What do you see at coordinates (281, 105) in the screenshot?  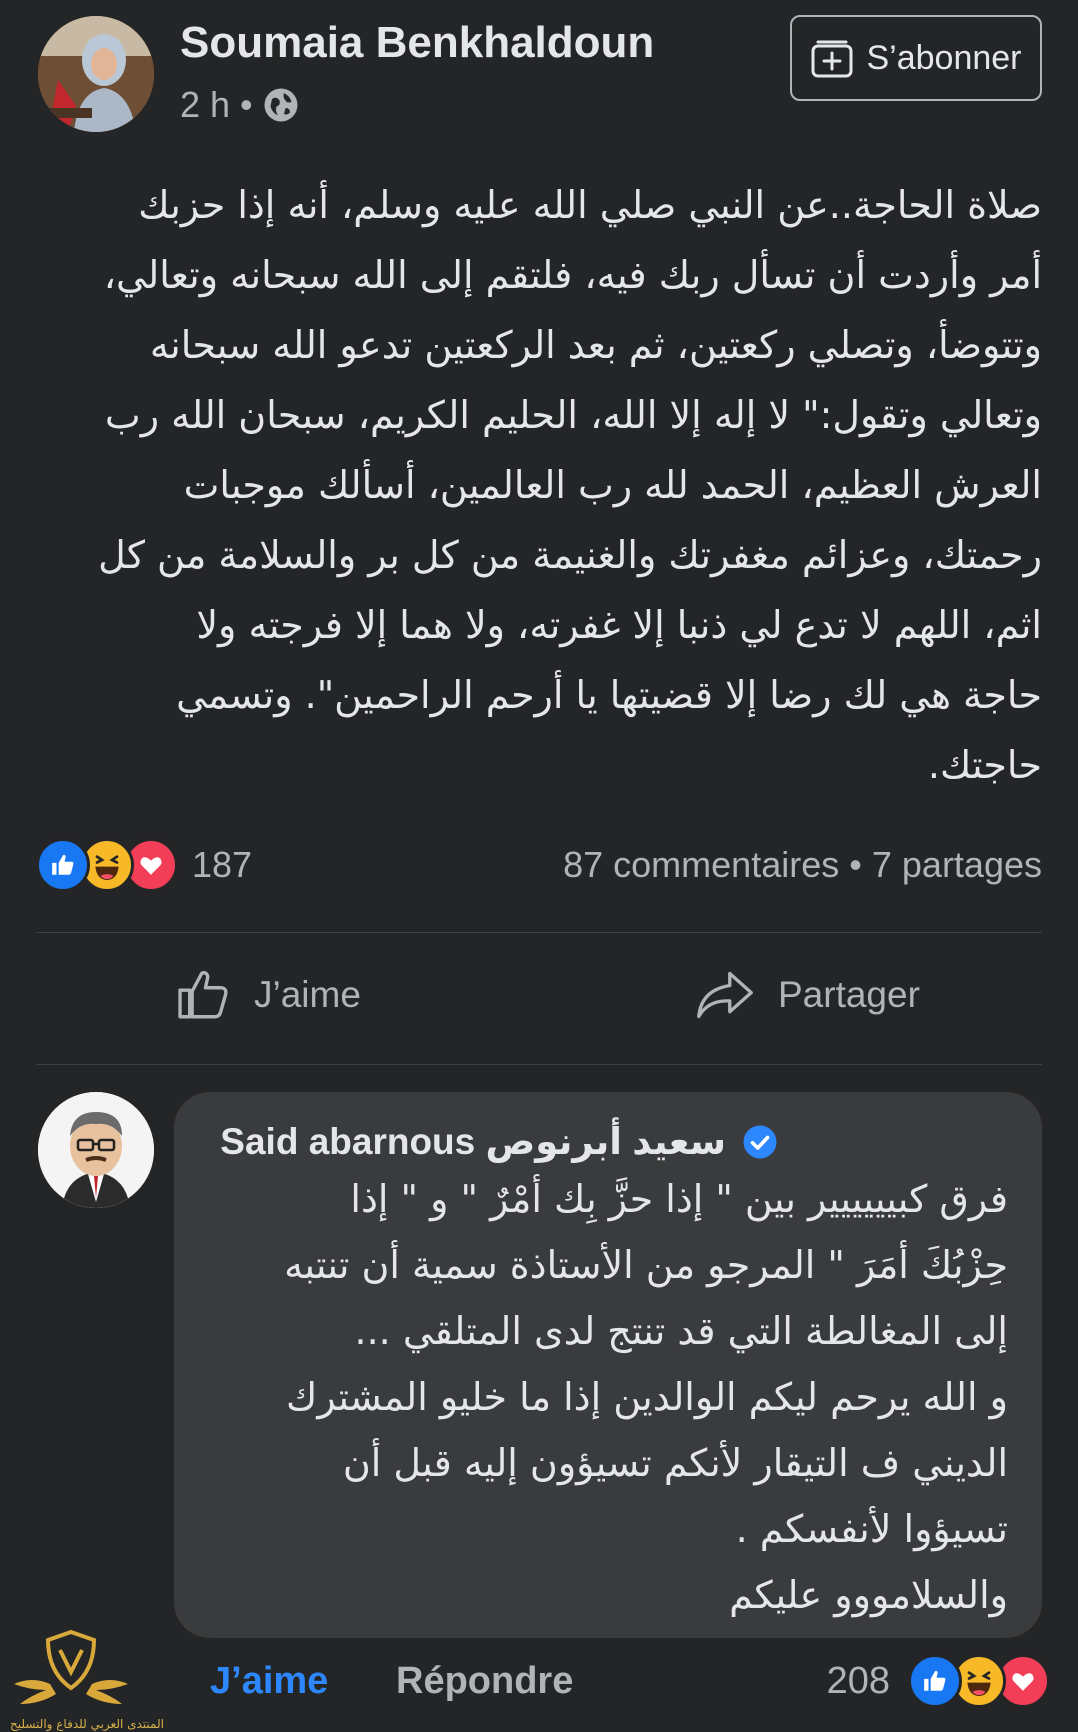 I see `globe-icon` at bounding box center [281, 105].